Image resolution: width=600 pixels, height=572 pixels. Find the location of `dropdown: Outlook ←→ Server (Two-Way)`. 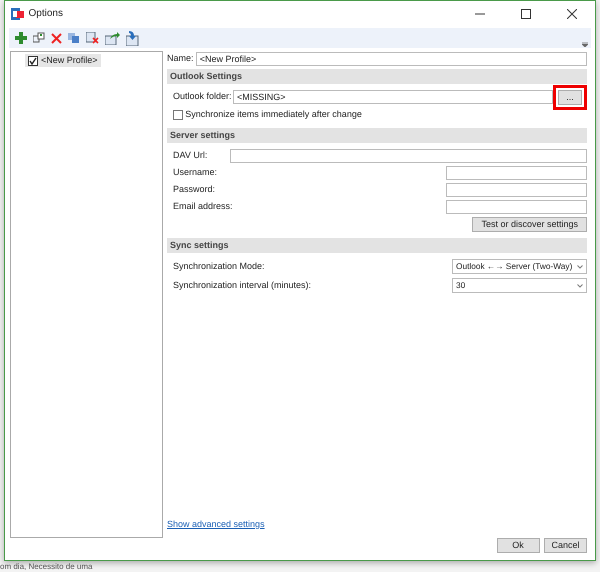

dropdown: Outlook ←→ Server (Two-Way) is located at coordinates (519, 266).